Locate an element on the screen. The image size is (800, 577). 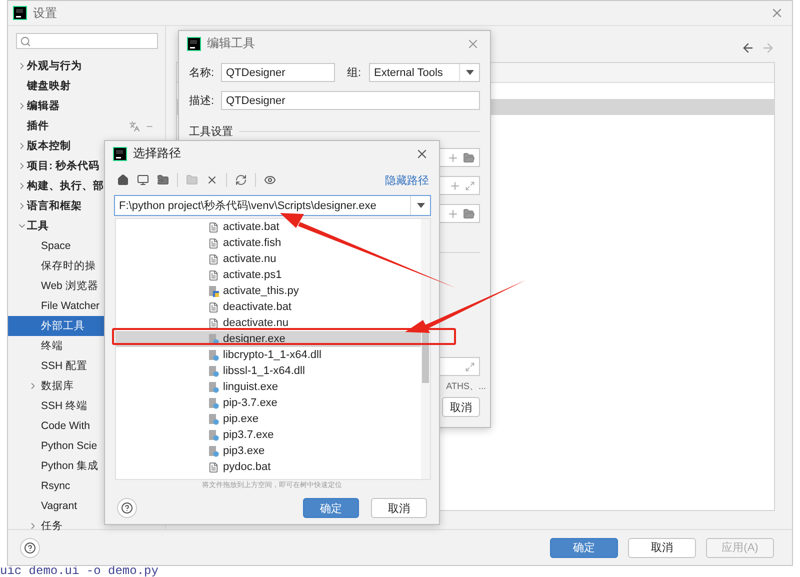
code-line: uic demo.ui -o demo.py is located at coordinates (79, 571).